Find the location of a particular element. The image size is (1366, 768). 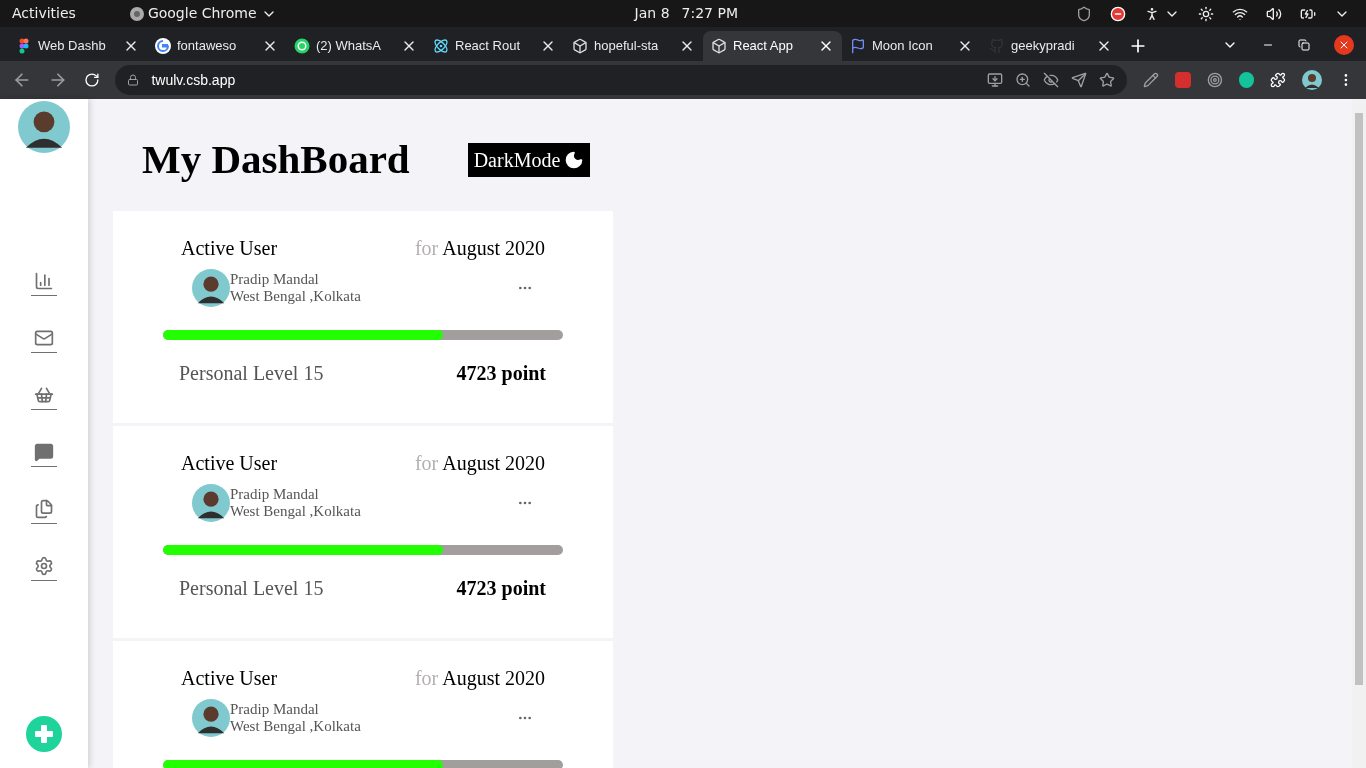

send-icon is located at coordinates (1079, 80).